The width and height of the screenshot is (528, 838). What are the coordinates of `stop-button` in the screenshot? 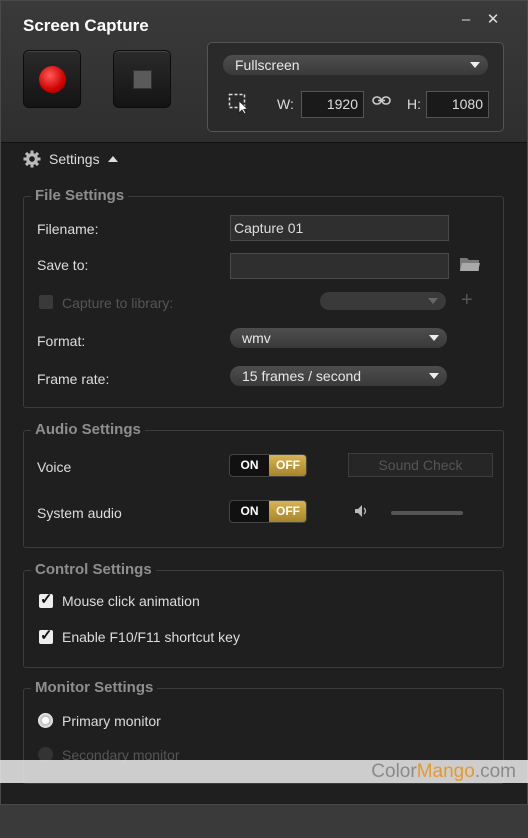 It's located at (142, 79).